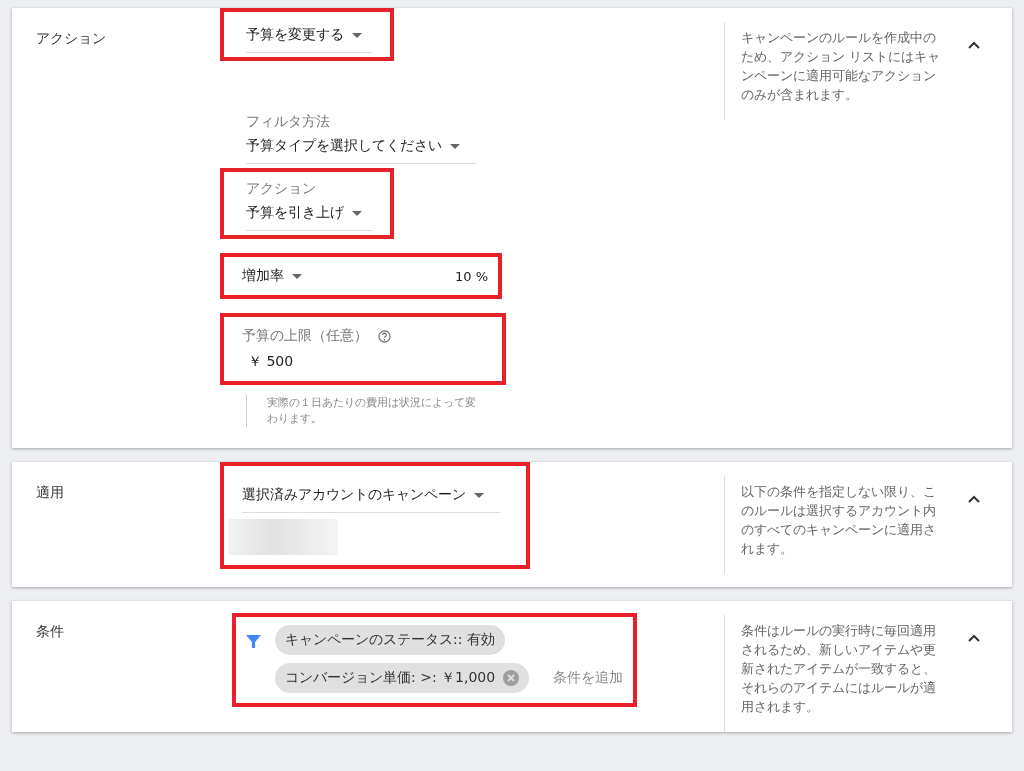 This screenshot has width=1024, height=771. I want to click on budget-field: ￥ 500, so click(367, 360).